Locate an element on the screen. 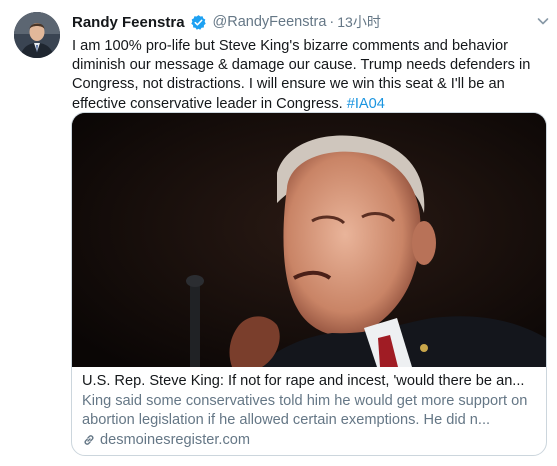 The image size is (557, 466). card-domain-text: desmoinesregister.com is located at coordinates (175, 439).